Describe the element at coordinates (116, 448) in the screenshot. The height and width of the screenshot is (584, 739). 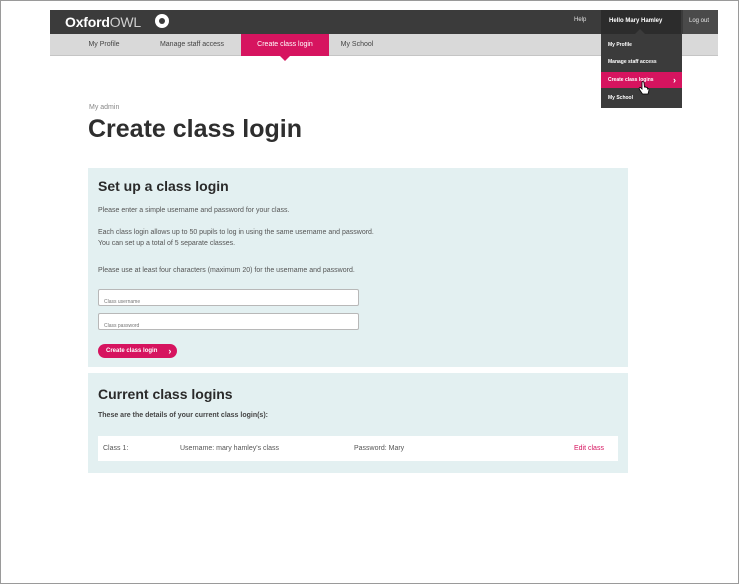
I see `class-name-cell: Class 1:` at that location.